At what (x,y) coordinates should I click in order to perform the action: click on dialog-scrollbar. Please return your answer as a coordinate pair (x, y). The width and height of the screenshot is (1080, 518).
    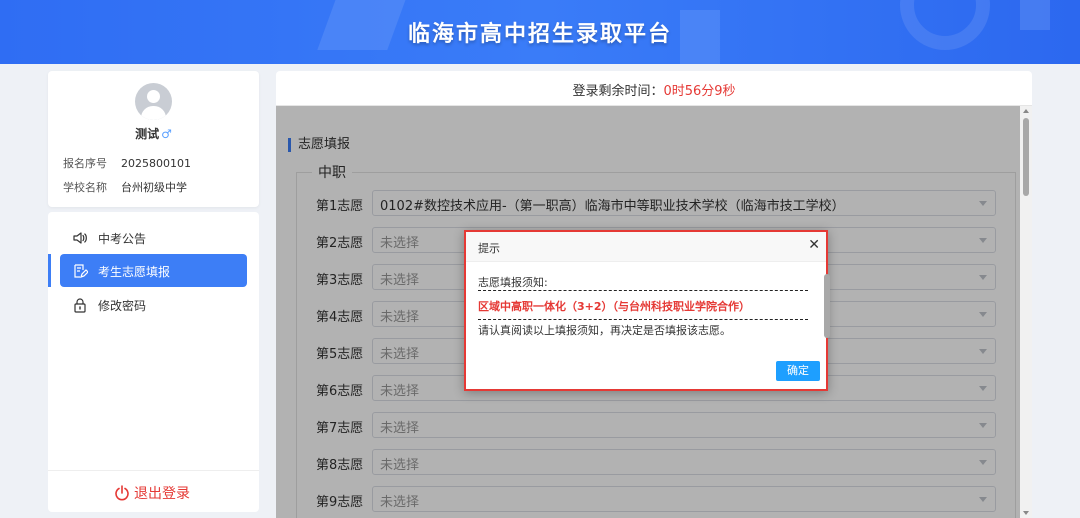
    Looking at the image, I should click on (827, 306).